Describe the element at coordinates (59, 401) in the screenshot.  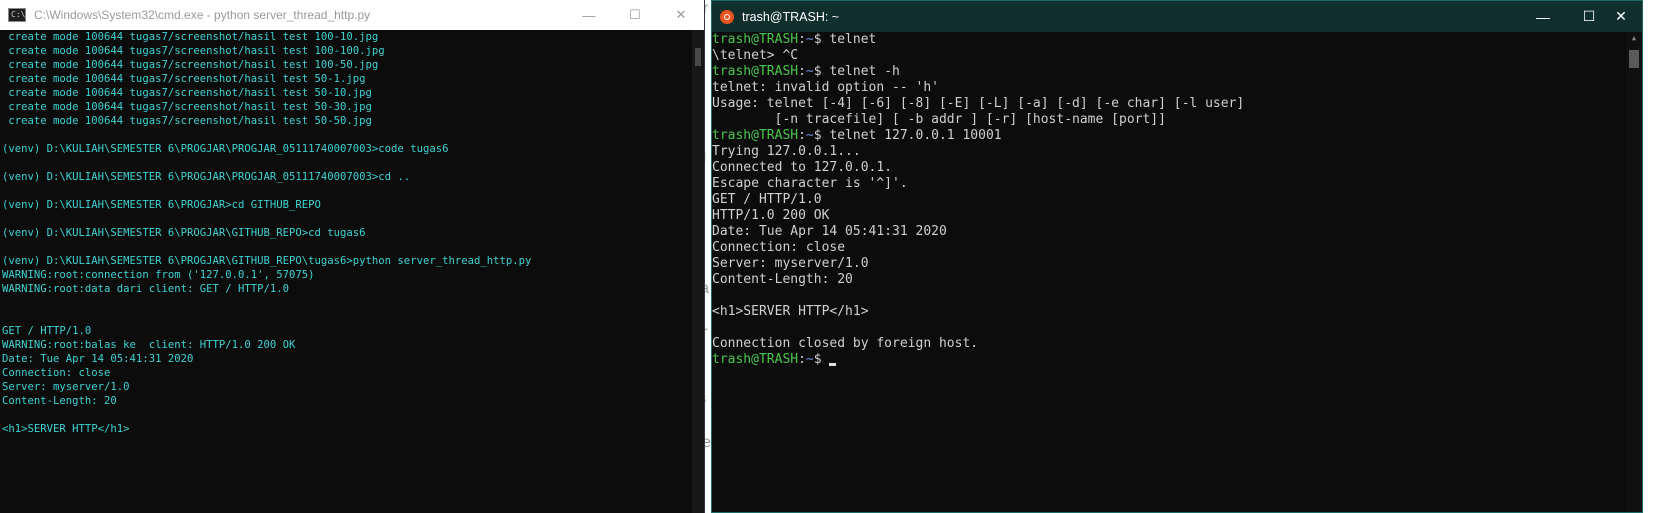
I see `console-line: Content-Length: 20` at that location.